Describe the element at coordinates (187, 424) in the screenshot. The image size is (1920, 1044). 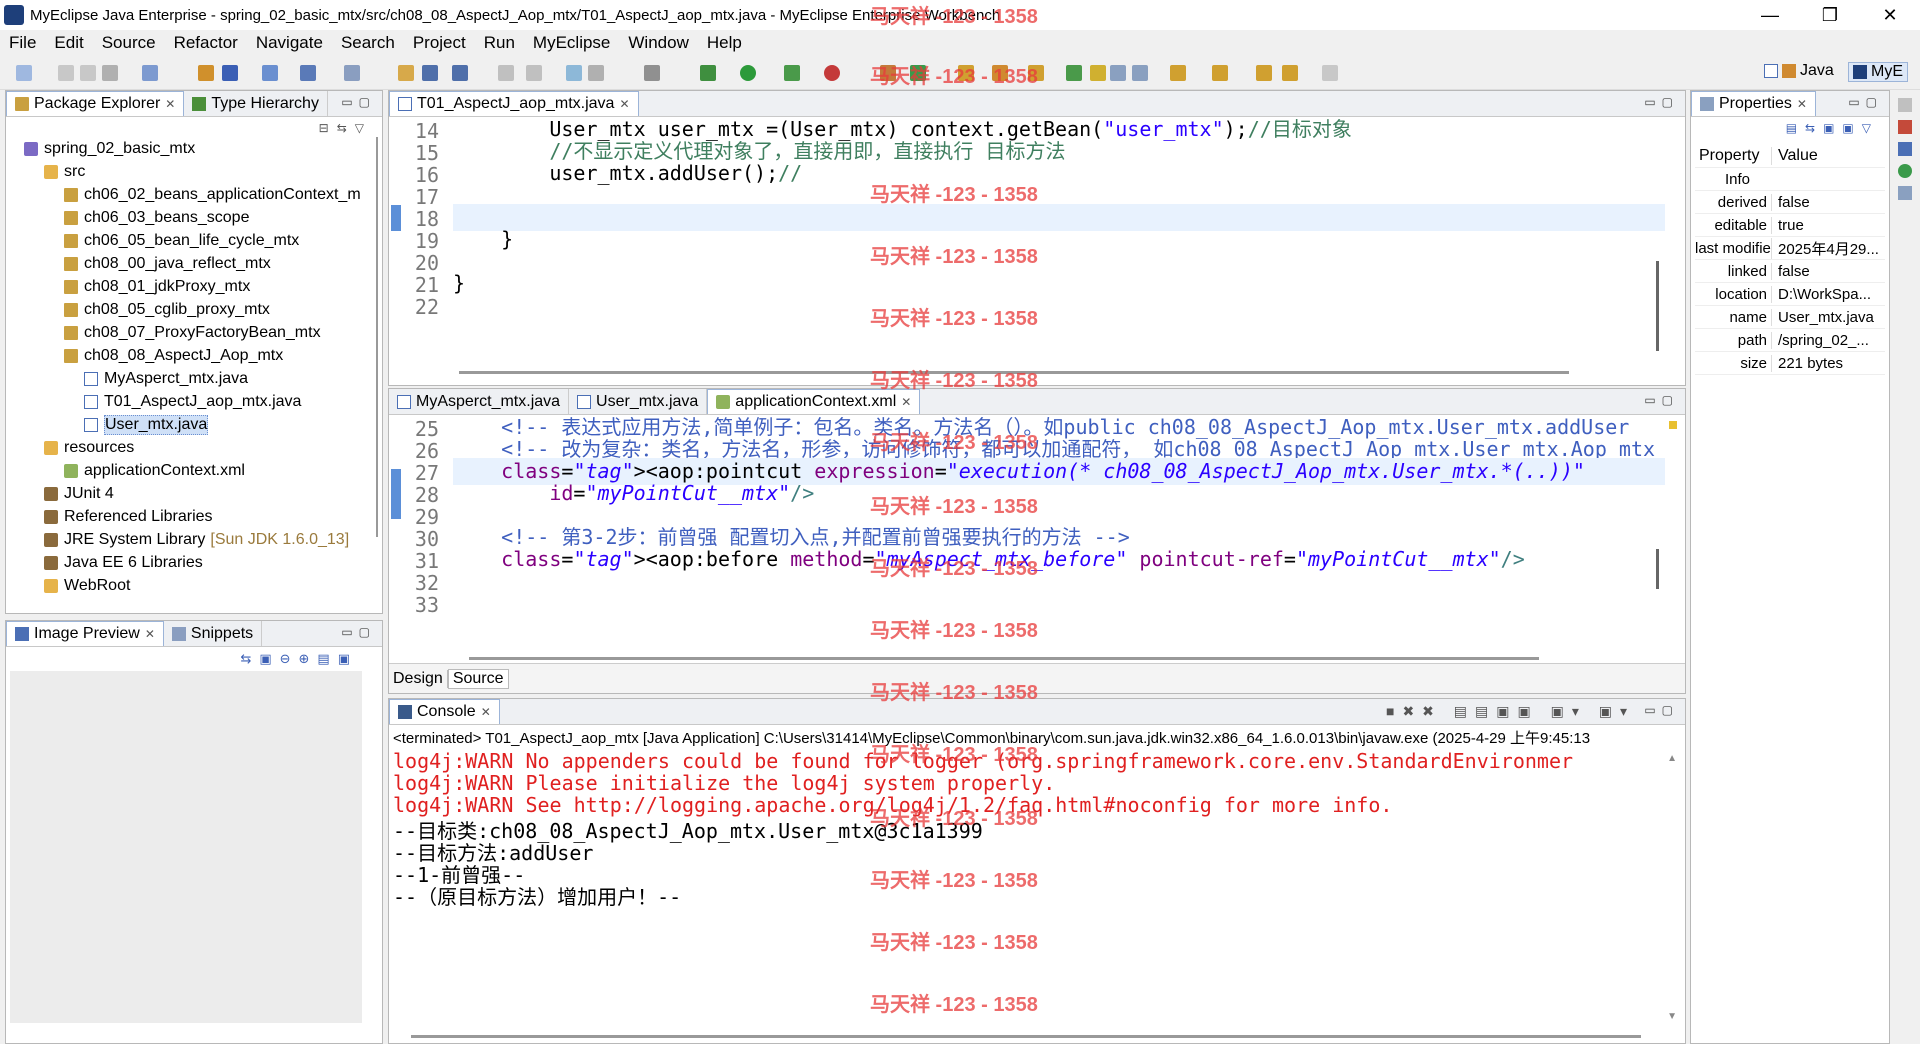
I see `tree-item: User_mtx.java` at that location.